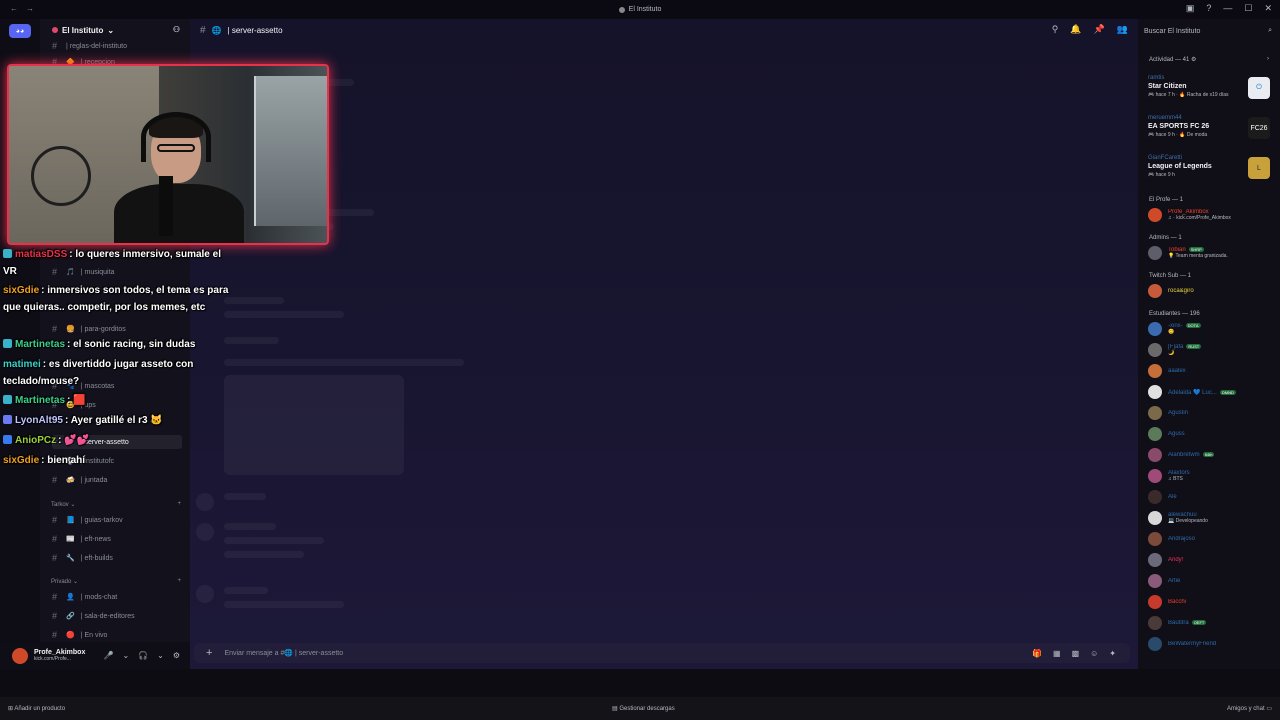 The width and height of the screenshot is (1280, 720). What do you see at coordinates (108, 655) in the screenshot?
I see `microphone-icon: 🎤` at bounding box center [108, 655].